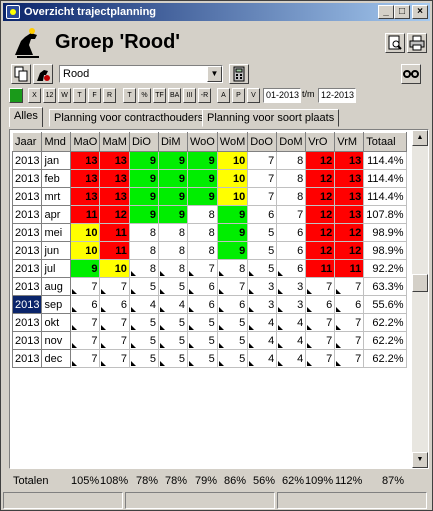 The width and height of the screenshot is (433, 511). What do you see at coordinates (26, 117) in the screenshot?
I see `tab-alles: Alles` at bounding box center [26, 117].